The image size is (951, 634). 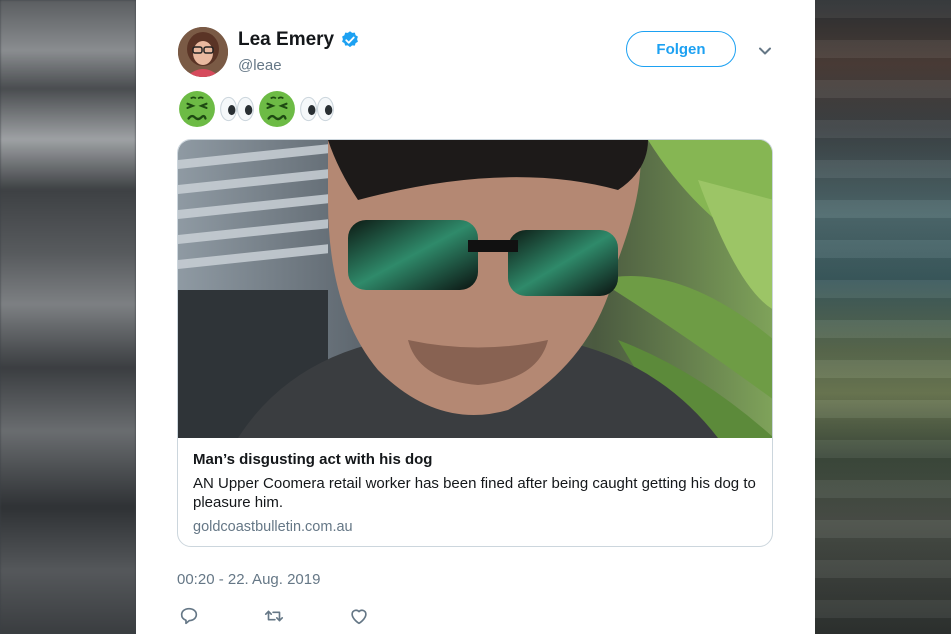 I want to click on avatar, so click(x=203, y=52).